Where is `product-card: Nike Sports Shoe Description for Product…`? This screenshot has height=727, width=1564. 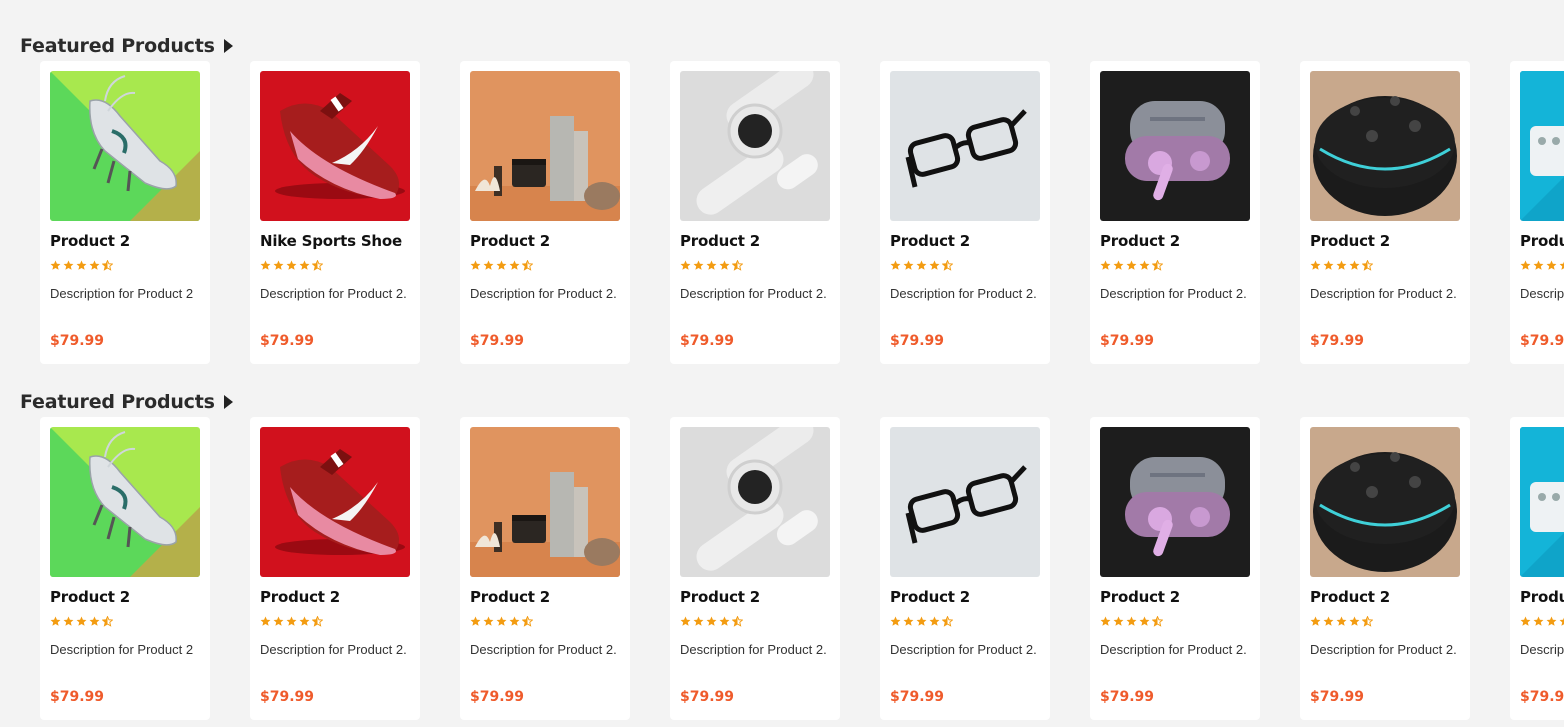 product-card: Nike Sports Shoe Description for Product… is located at coordinates (335, 212).